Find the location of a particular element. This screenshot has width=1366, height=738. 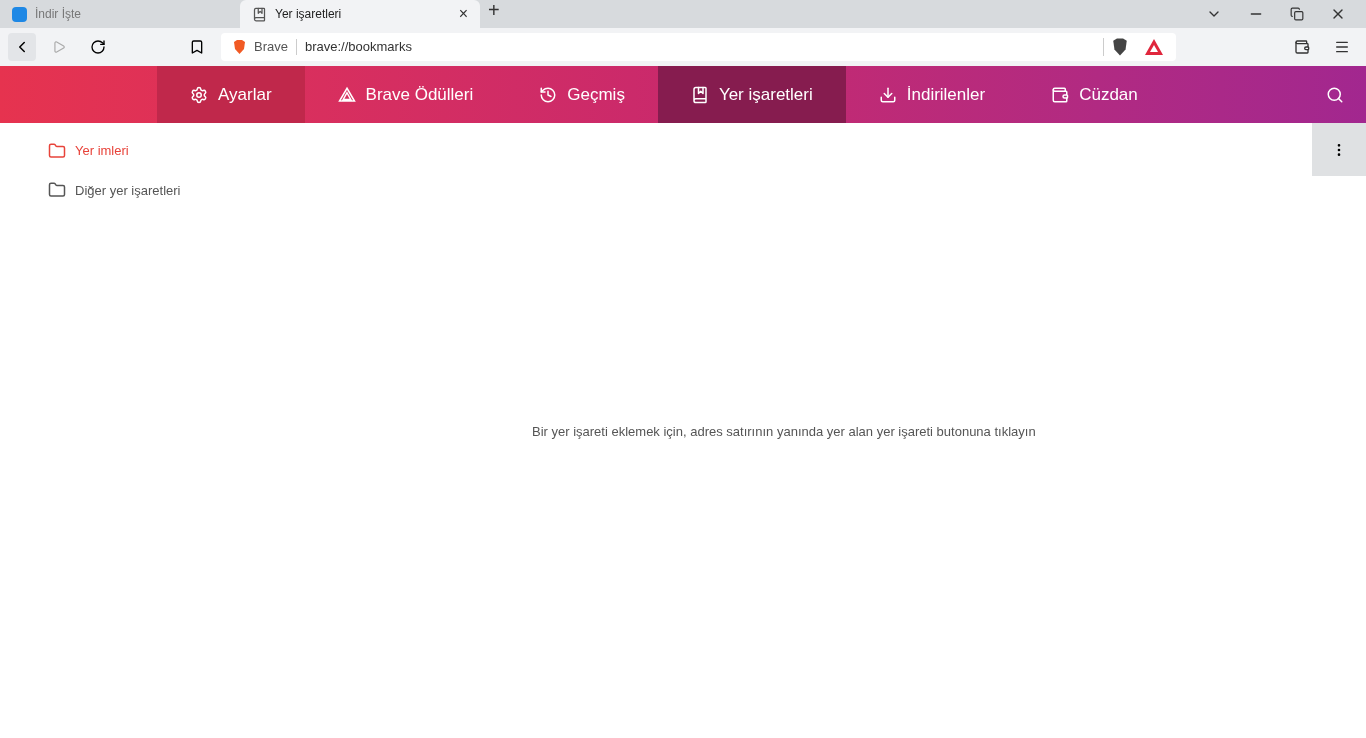

download-icon is located at coordinates (887, 94).